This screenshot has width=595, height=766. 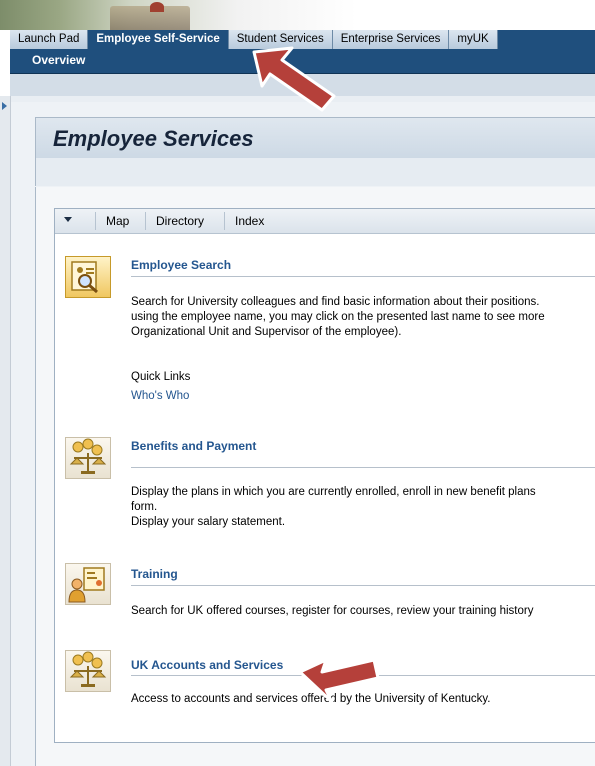 What do you see at coordinates (88, 458) in the screenshot?
I see `benefits-scale-icon` at bounding box center [88, 458].